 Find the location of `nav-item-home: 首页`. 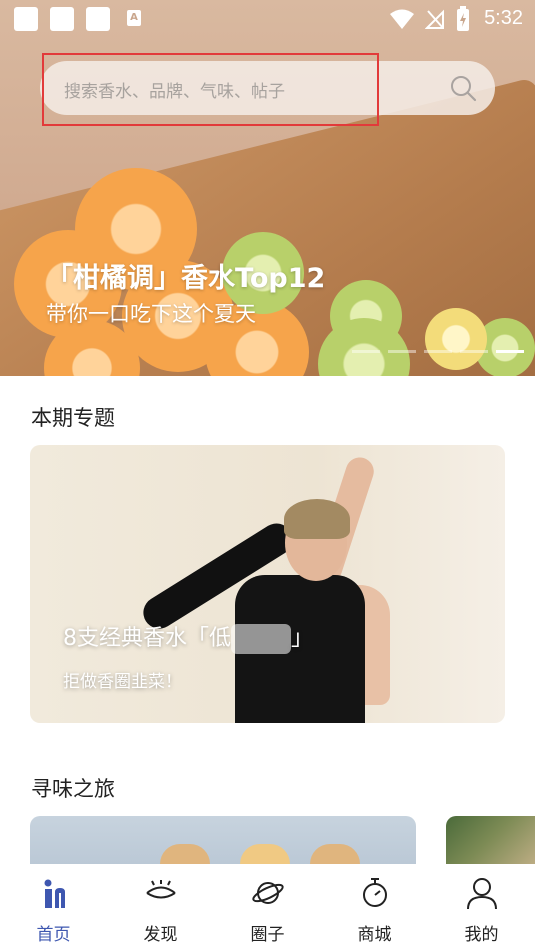

nav-item-home: 首页 is located at coordinates (53, 908).